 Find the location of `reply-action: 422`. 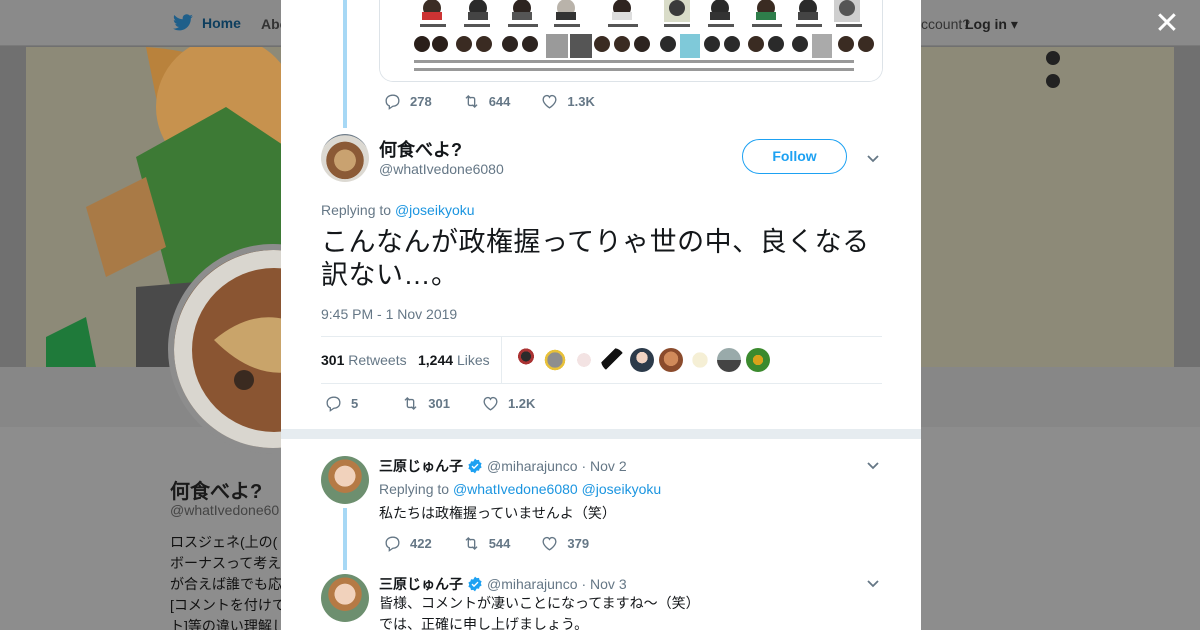

reply-action: 422 is located at coordinates (407, 543).